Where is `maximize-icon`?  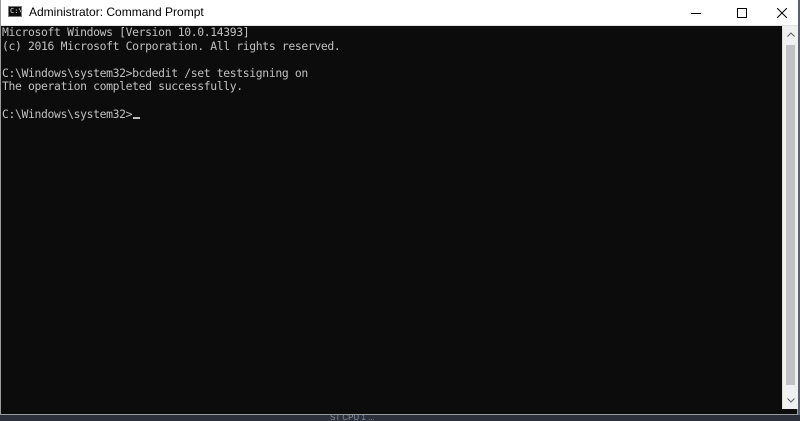
maximize-icon is located at coordinates (742, 12).